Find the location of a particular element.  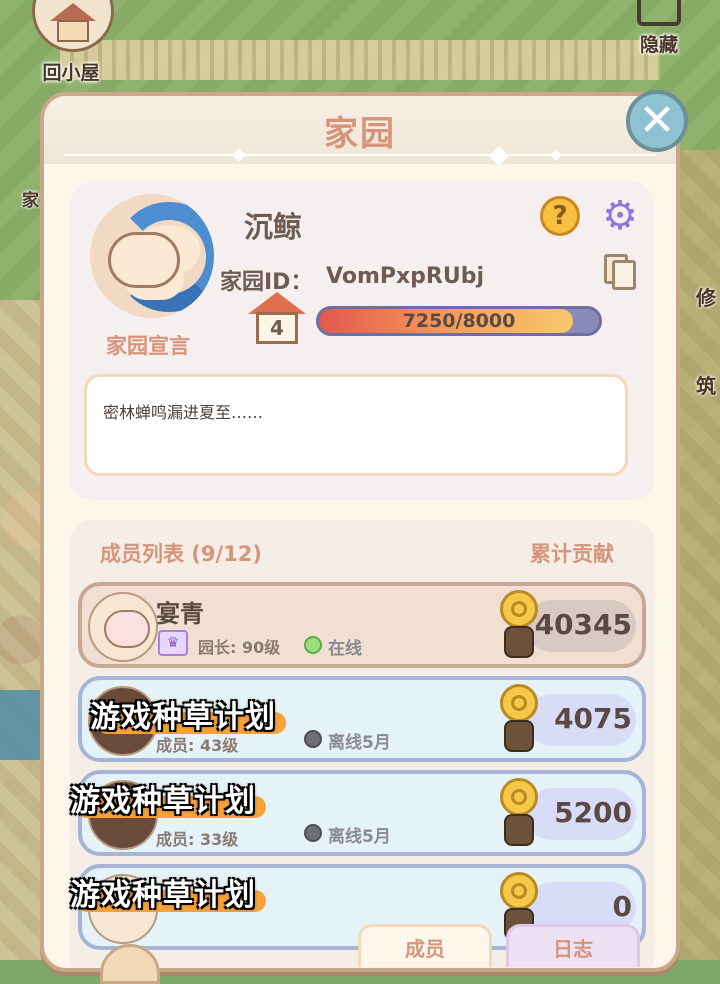

level-house-icon: 4 is located at coordinates (277, 319).